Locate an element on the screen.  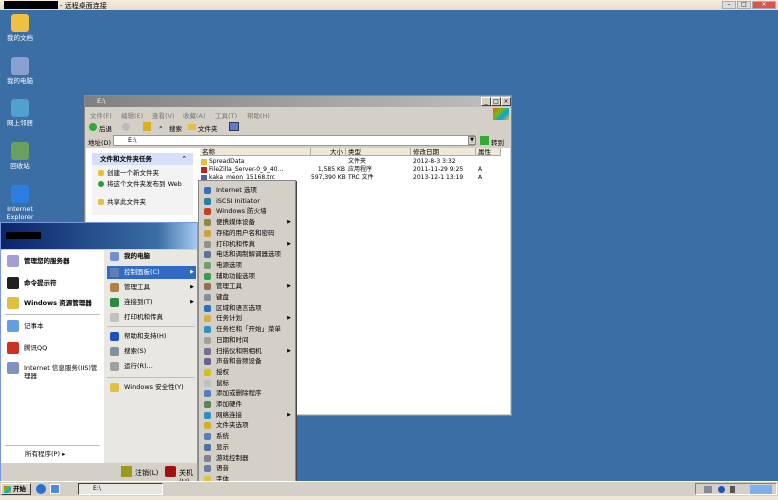
column-type: 类型 is located at coordinates (378, 152).